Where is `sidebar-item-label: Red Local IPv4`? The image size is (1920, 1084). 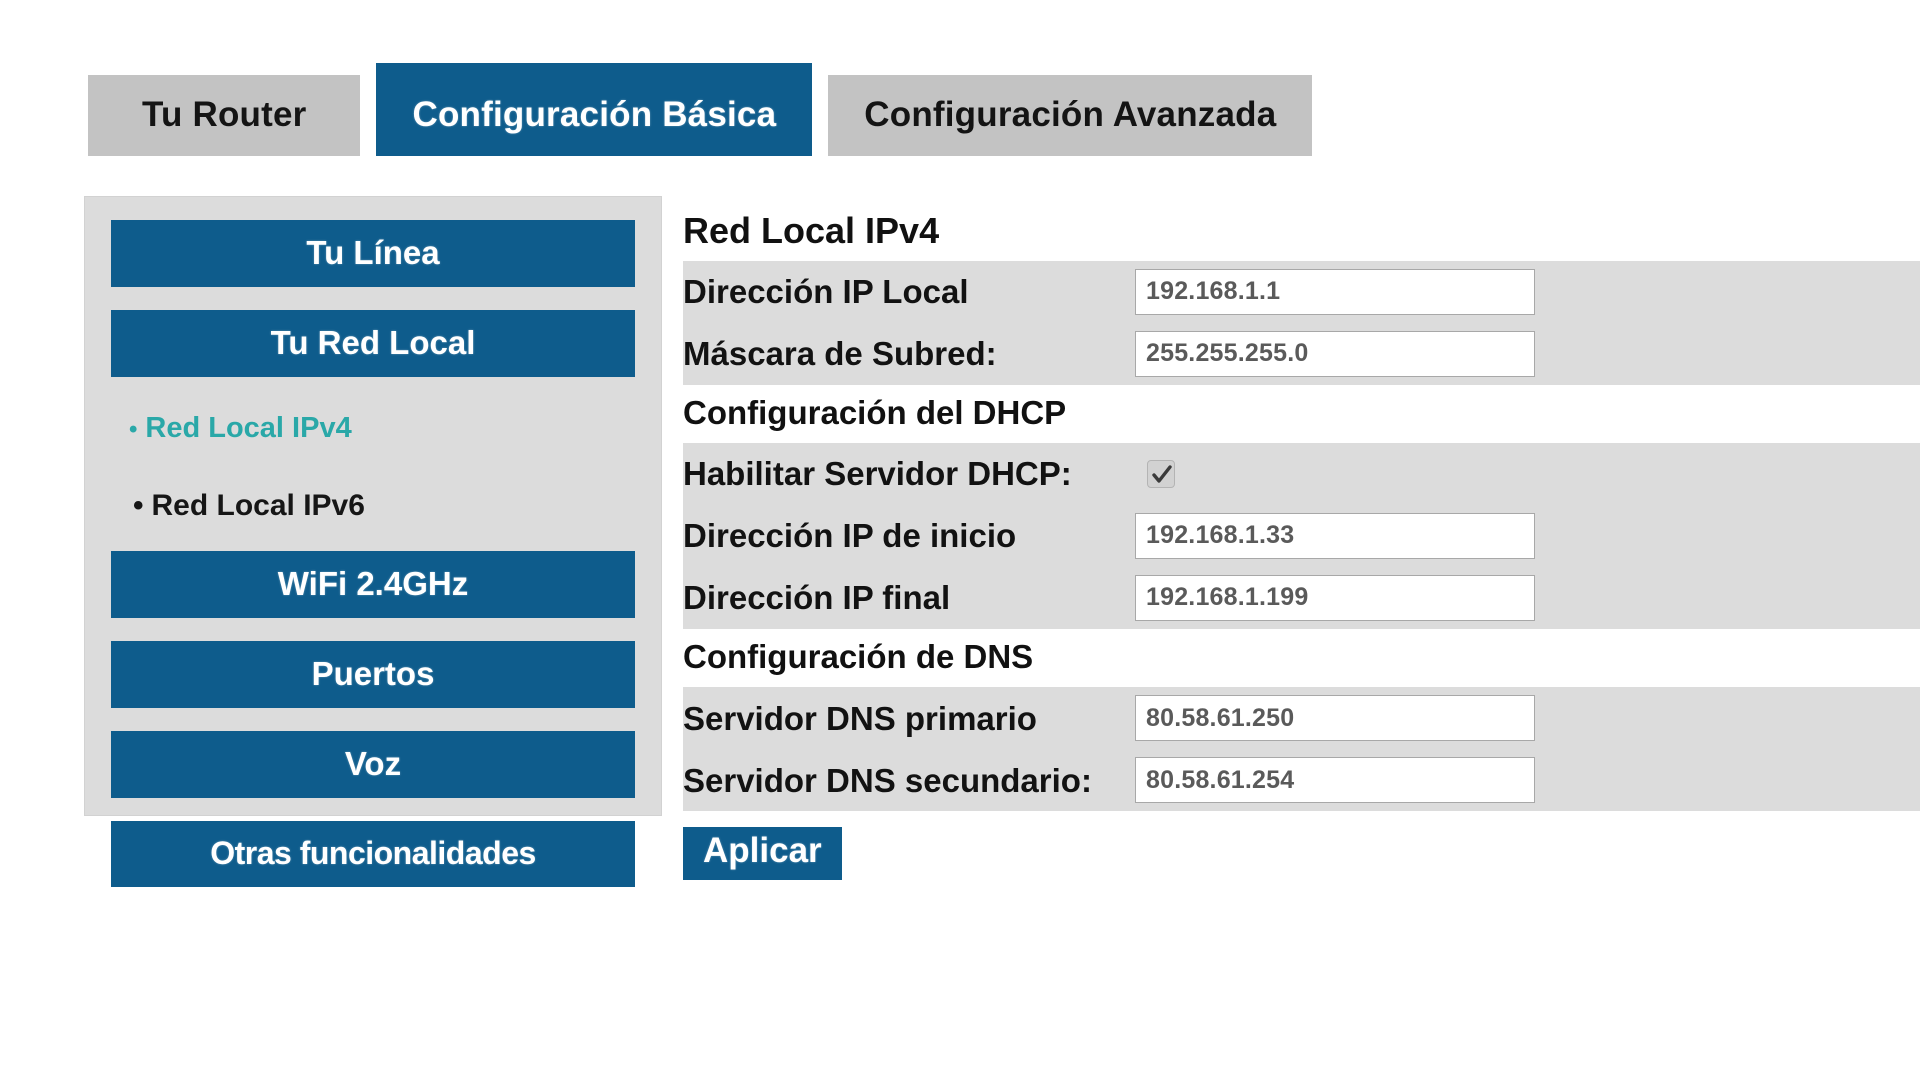 sidebar-item-label: Red Local IPv4 is located at coordinates (248, 428).